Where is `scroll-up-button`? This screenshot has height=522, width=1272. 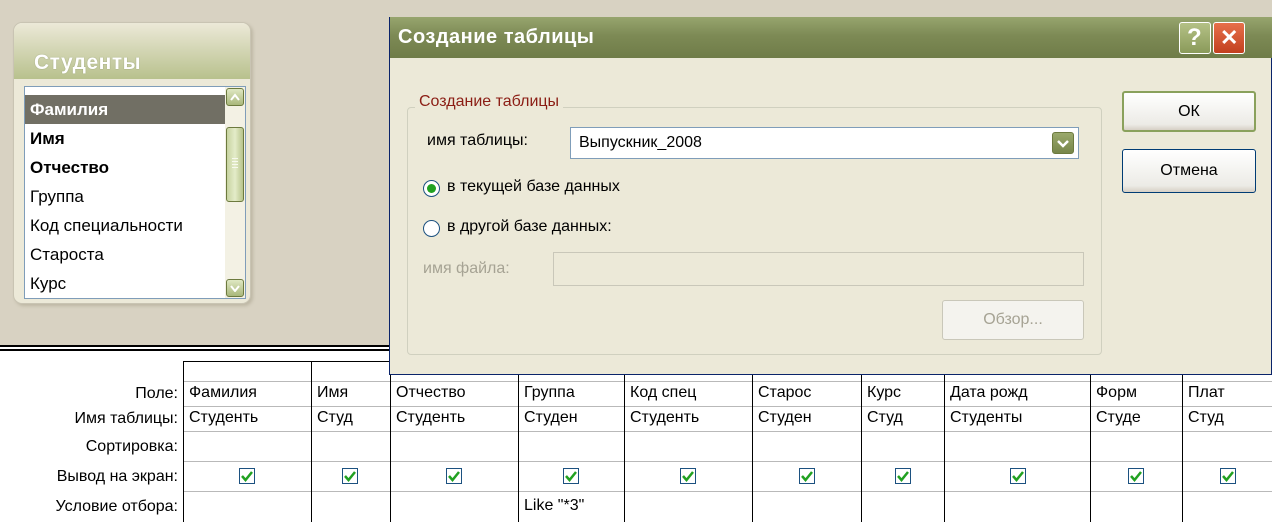
scroll-up-button is located at coordinates (235, 97).